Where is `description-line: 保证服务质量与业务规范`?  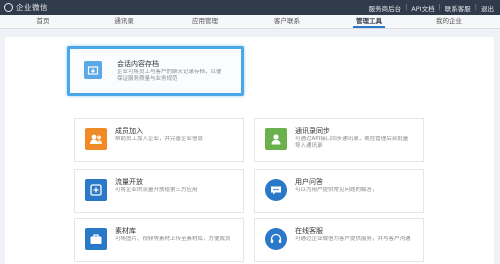 description-line: 保证服务质量与业务规范 is located at coordinates (147, 79).